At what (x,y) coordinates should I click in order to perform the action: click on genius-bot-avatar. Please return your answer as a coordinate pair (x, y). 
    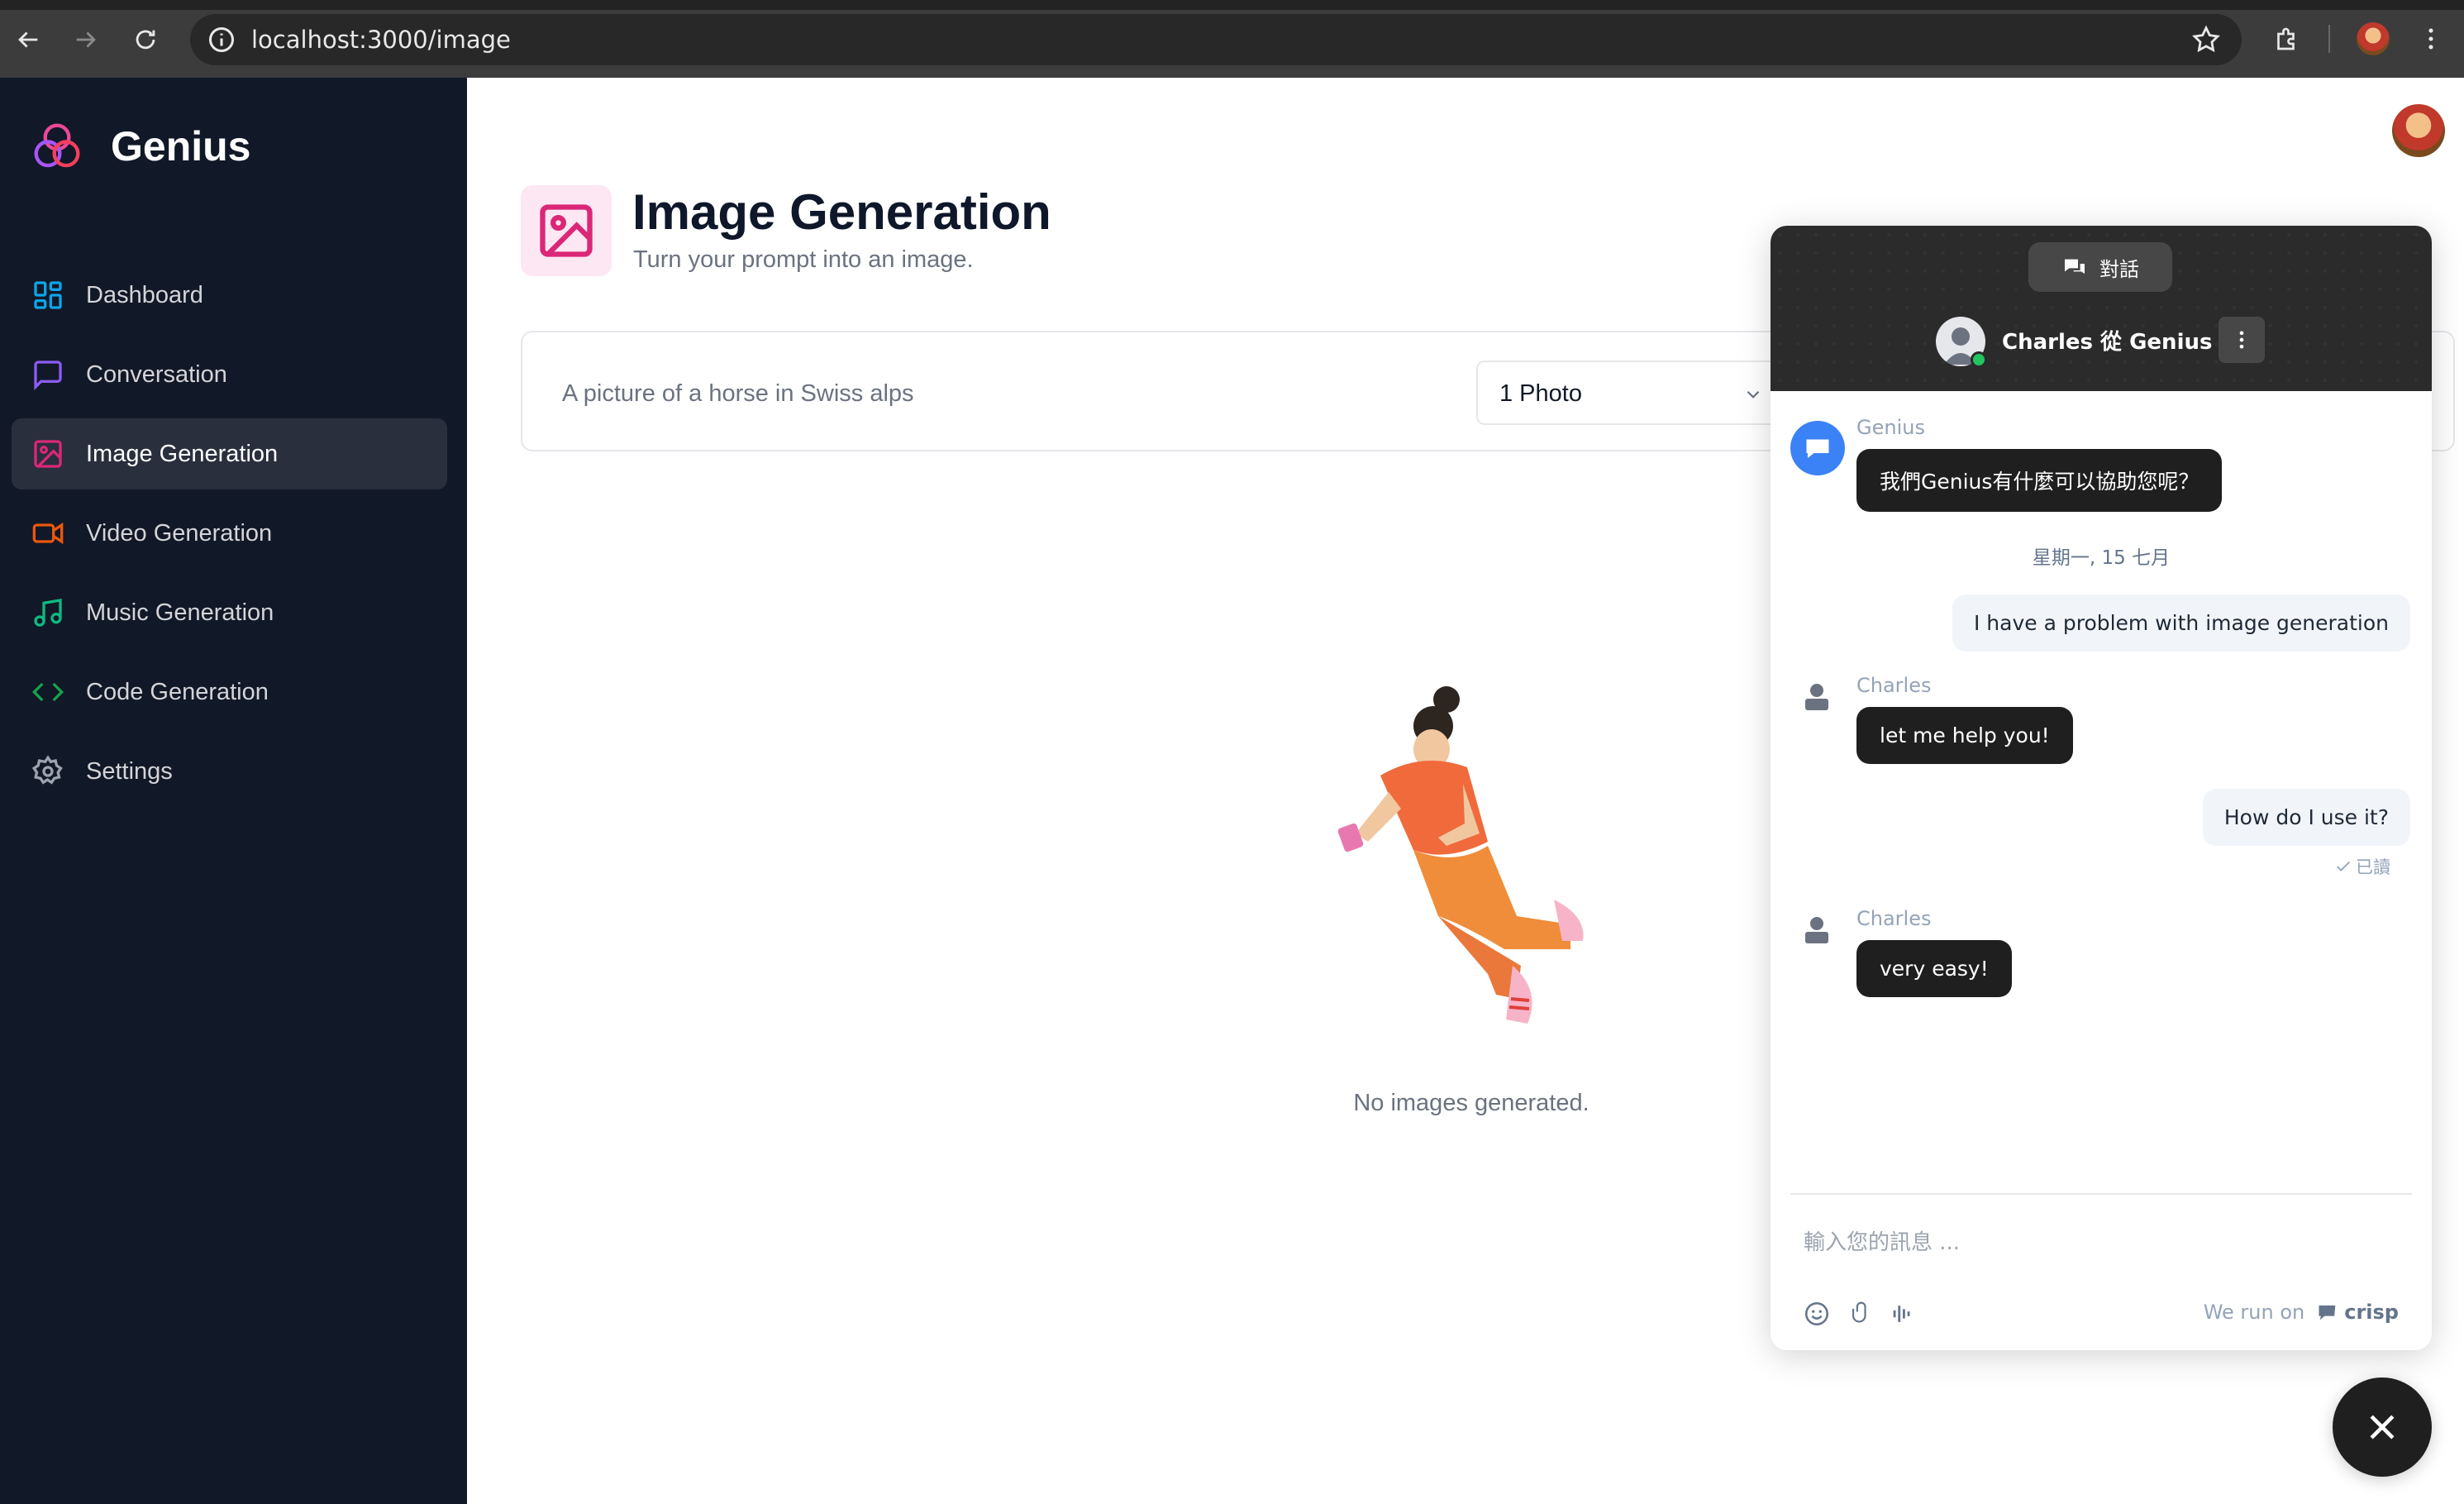
    Looking at the image, I should click on (1818, 448).